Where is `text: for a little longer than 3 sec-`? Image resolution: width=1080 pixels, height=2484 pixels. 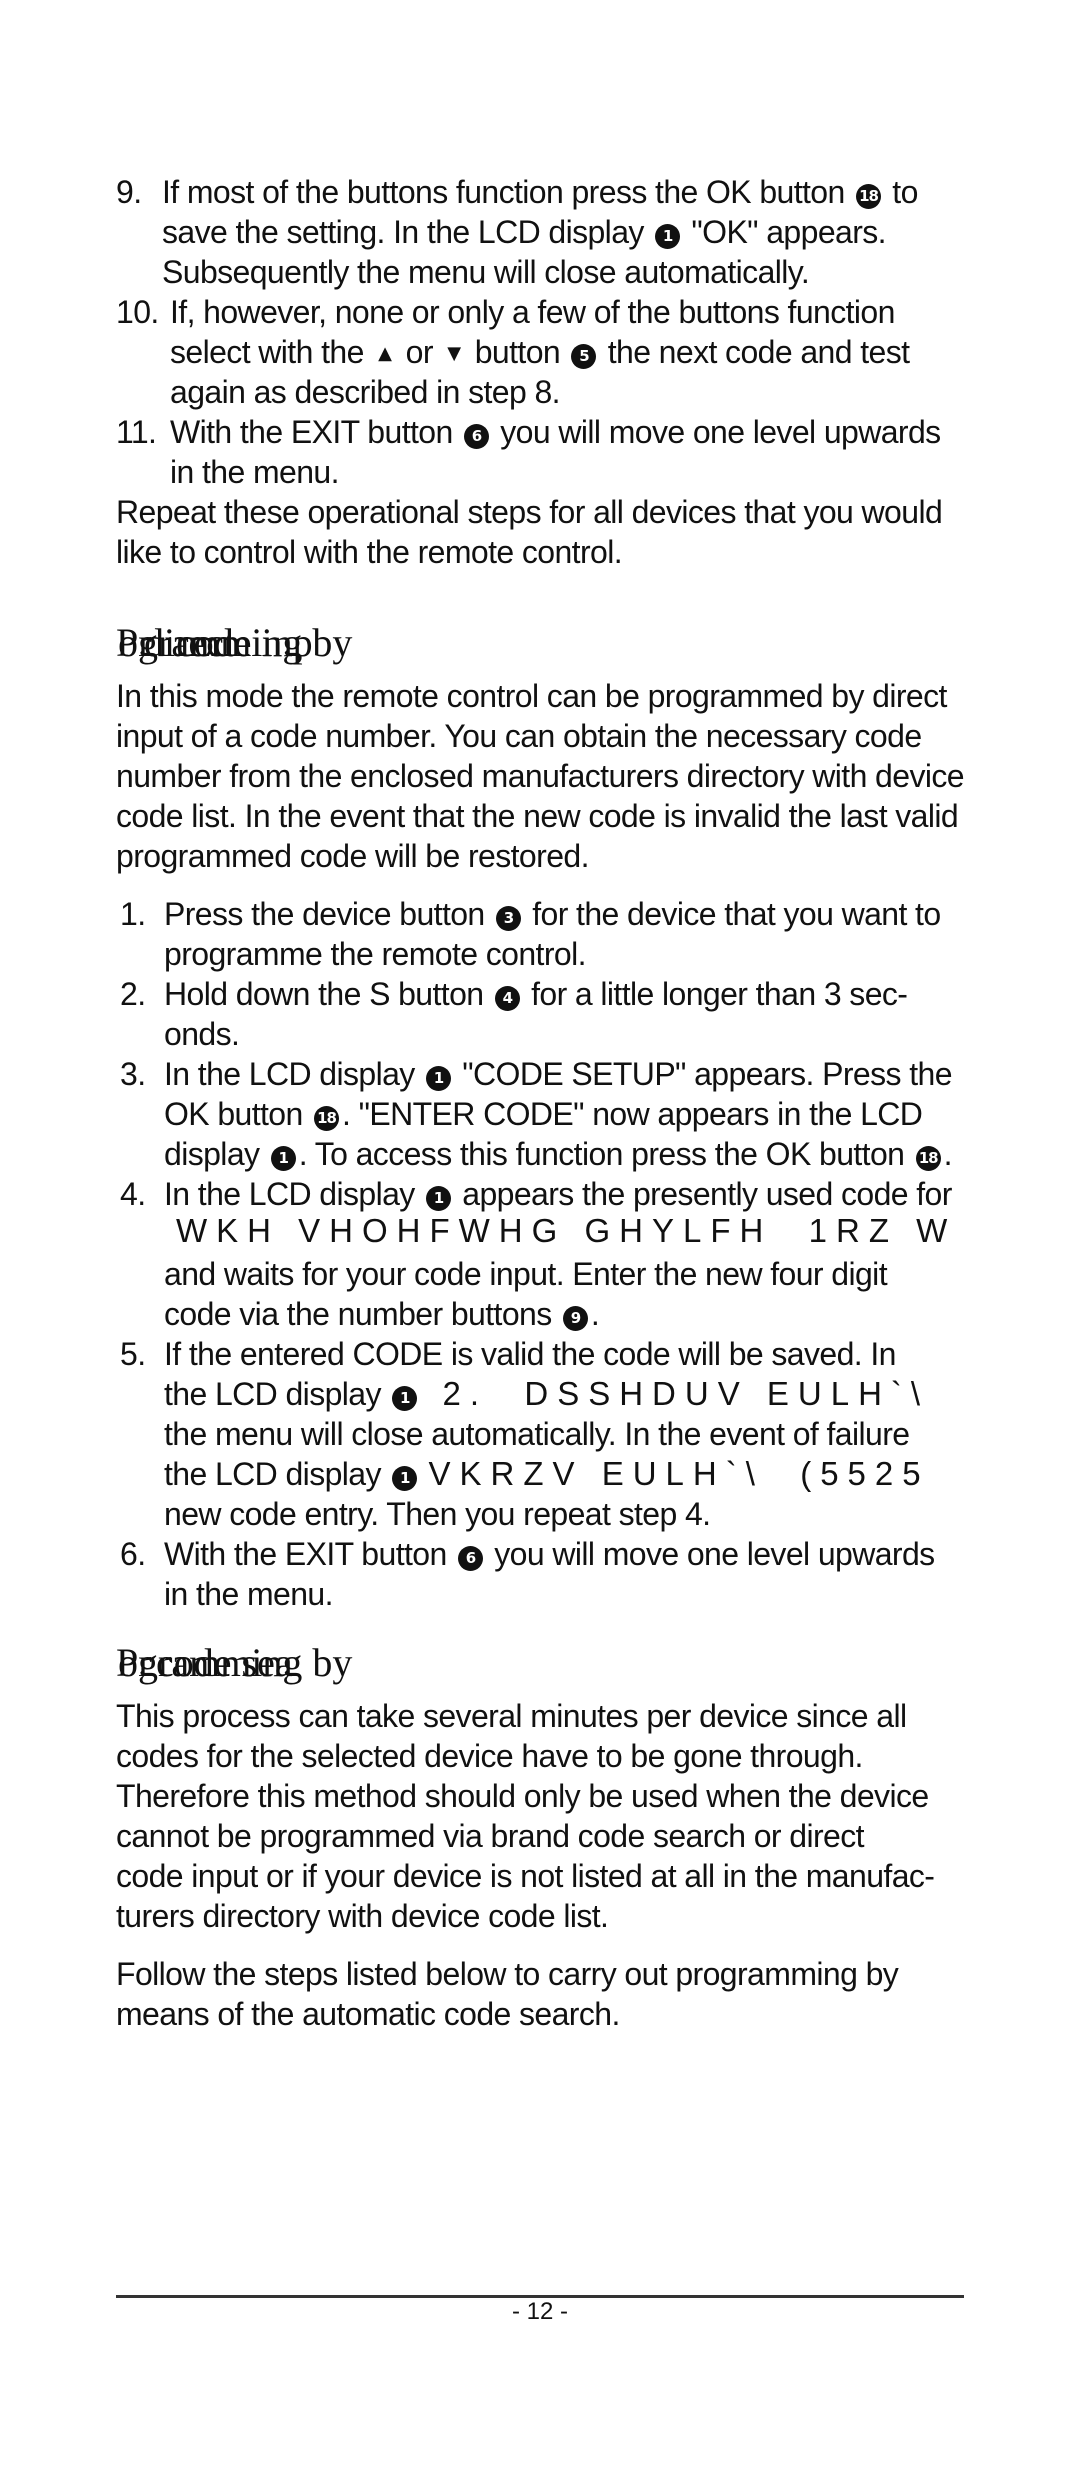
text: for a little longer than 3 sec- is located at coordinates (719, 994).